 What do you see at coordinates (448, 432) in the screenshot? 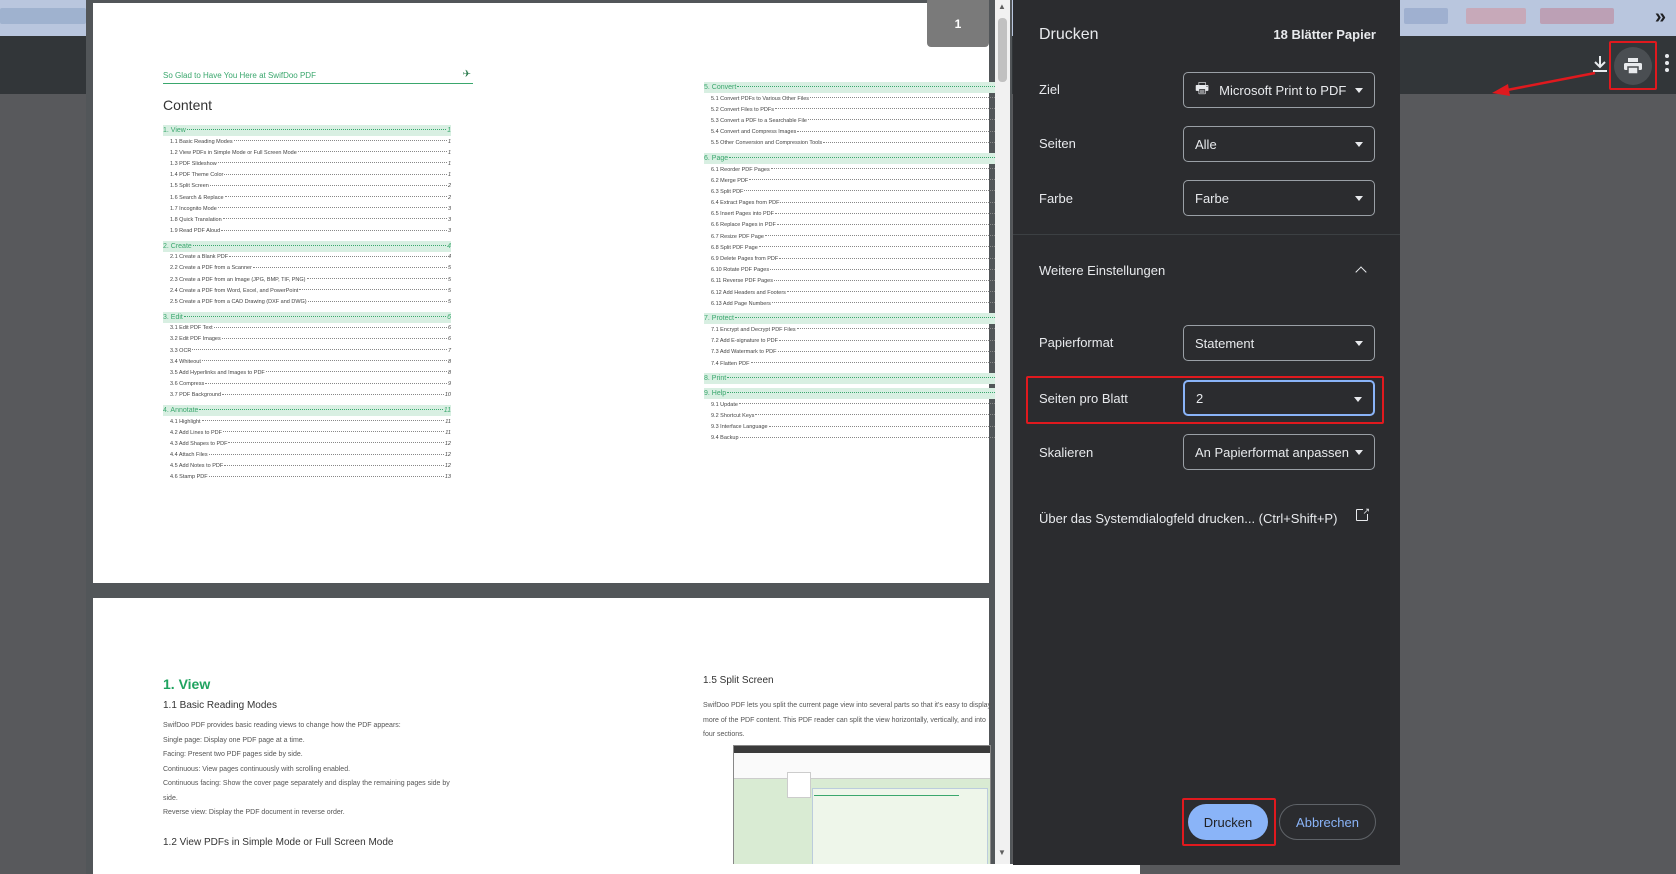
I see `toc-entry-page: 11` at bounding box center [448, 432].